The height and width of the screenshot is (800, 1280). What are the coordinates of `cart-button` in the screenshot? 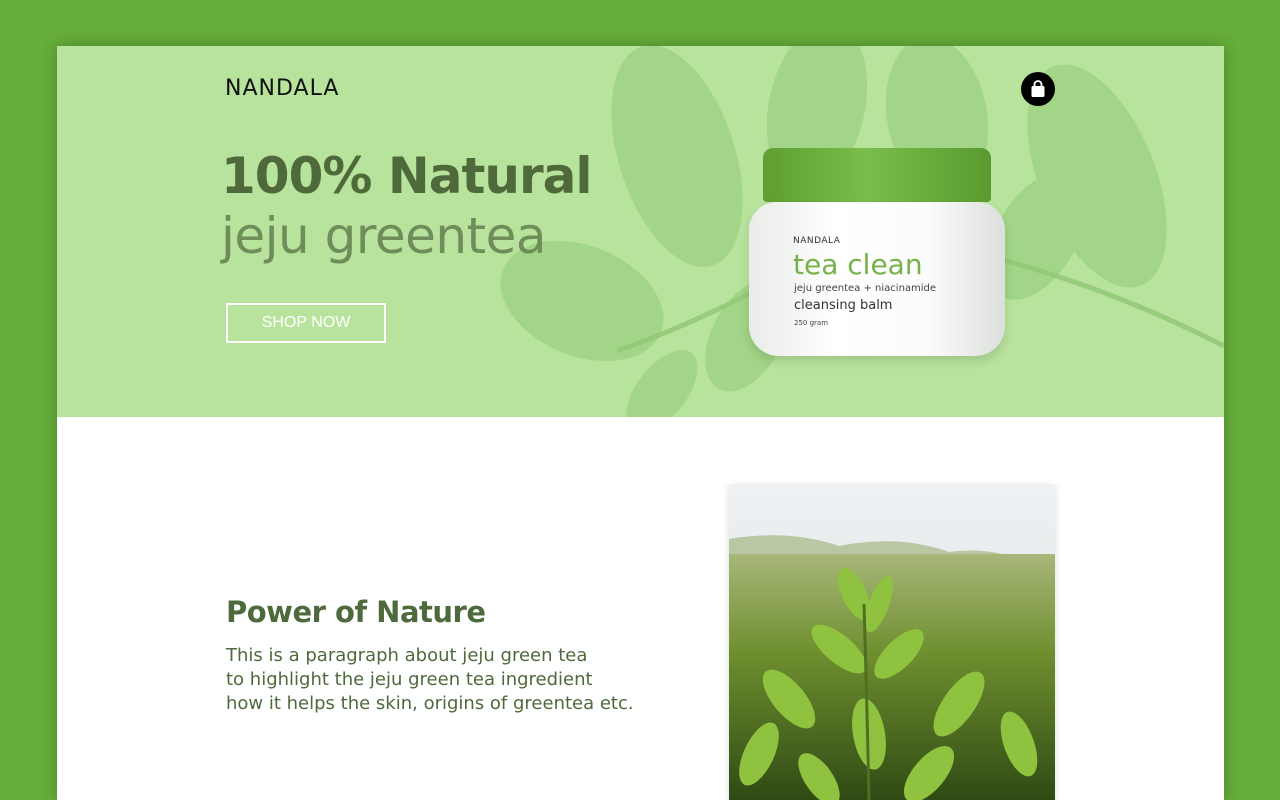 It's located at (1038, 89).